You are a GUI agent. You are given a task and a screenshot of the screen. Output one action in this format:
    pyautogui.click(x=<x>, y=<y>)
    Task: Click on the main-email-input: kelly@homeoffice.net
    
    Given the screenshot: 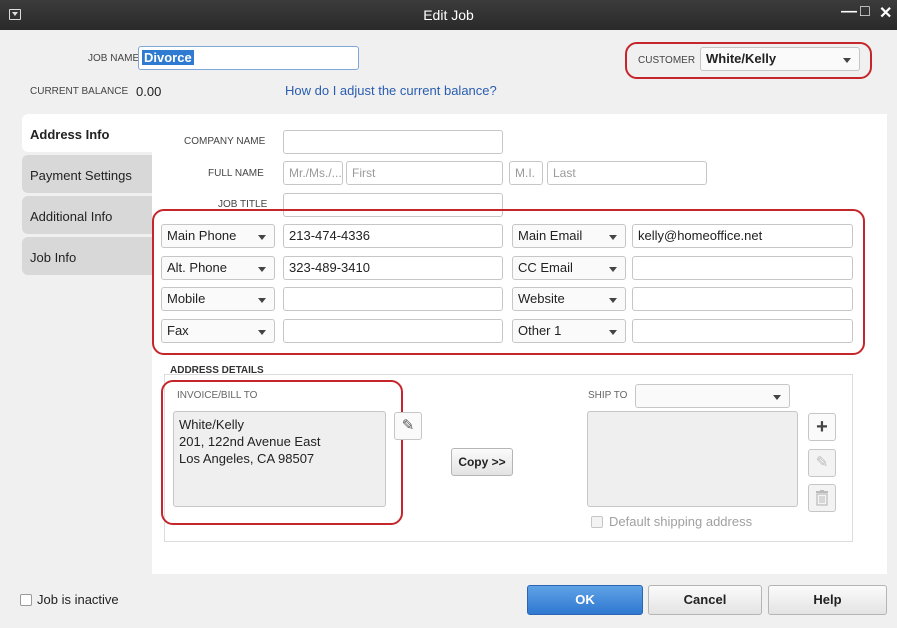 What is the action you would take?
    pyautogui.click(x=742, y=236)
    